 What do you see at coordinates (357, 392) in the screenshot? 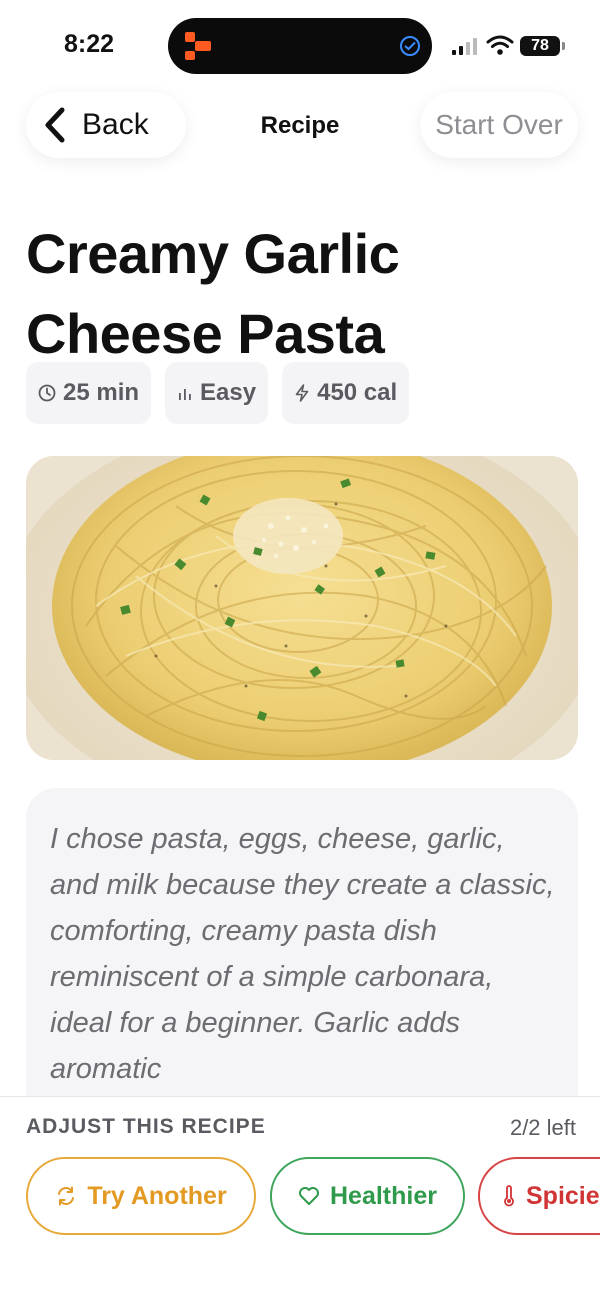
I see `meta-calories-label: 450 cal` at bounding box center [357, 392].